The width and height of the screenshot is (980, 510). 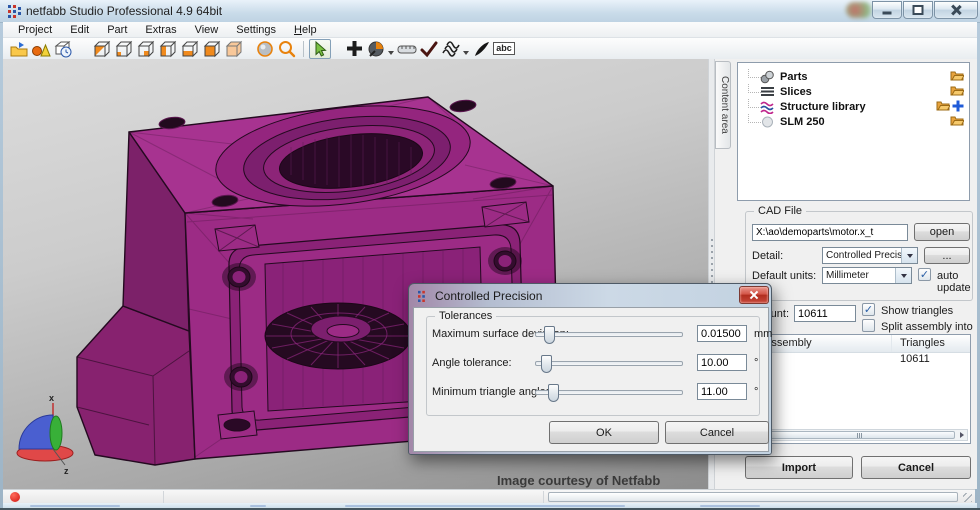 What do you see at coordinates (916, 467) in the screenshot?
I see `panel-cancel-button: Cancel` at bounding box center [916, 467].